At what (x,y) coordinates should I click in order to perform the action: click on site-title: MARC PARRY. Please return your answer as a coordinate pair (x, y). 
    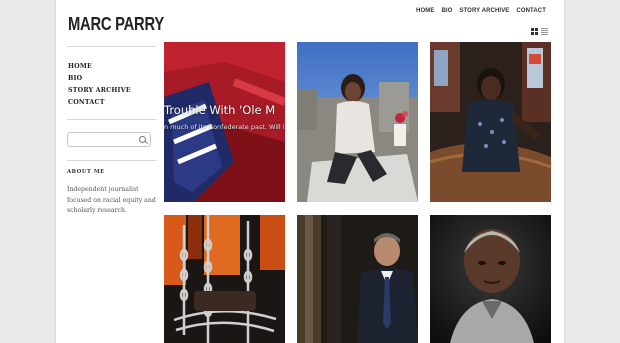
    Looking at the image, I should click on (116, 24).